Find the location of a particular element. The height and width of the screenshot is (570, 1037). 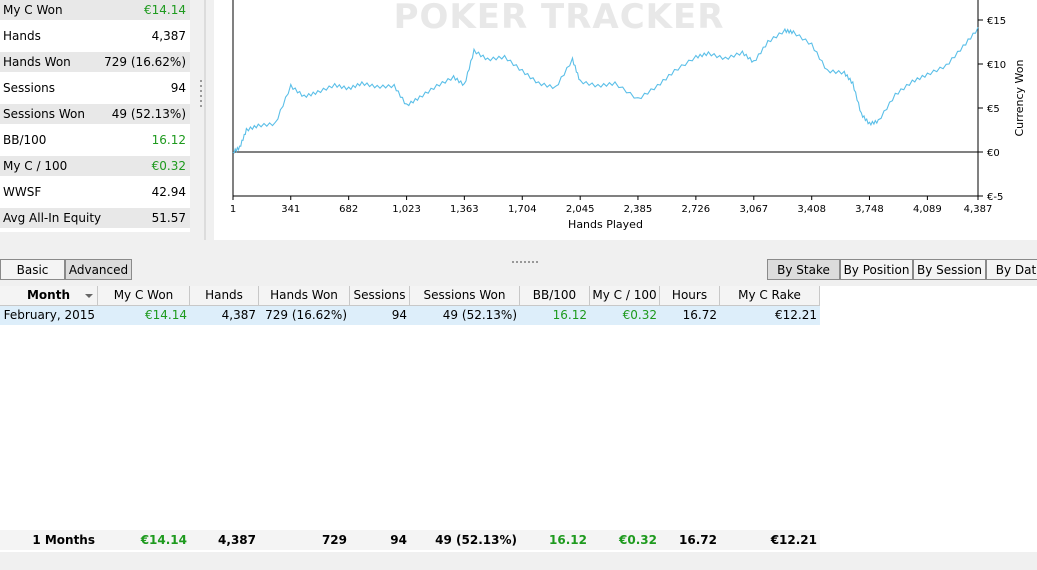

view-mode-tabs: Basic Advanced is located at coordinates (66, 270).